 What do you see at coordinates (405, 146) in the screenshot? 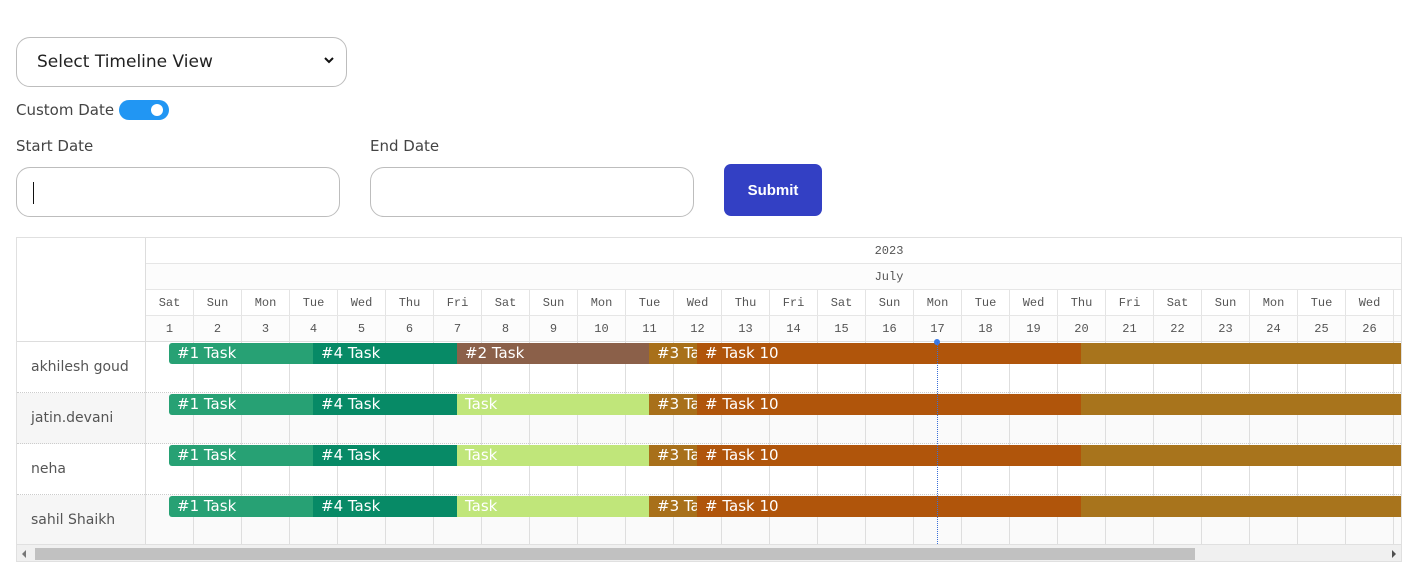
I see `end-date-label: End Date` at bounding box center [405, 146].